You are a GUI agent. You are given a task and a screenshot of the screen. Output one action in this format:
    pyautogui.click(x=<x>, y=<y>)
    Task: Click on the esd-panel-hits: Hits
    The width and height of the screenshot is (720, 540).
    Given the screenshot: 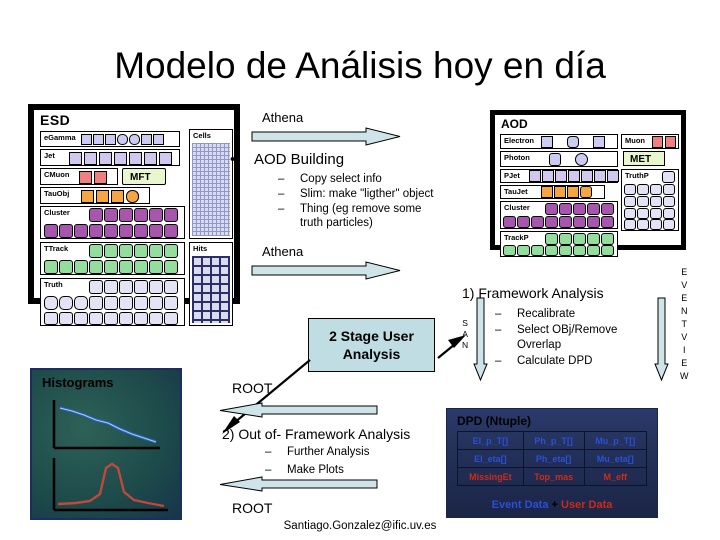 What is the action you would take?
    pyautogui.click(x=211, y=284)
    